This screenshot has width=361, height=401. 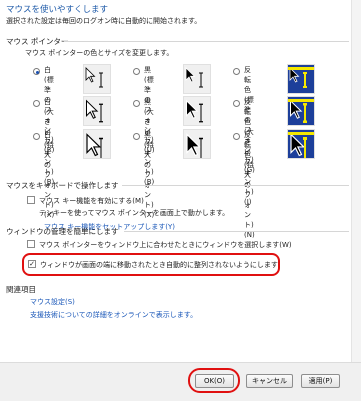 I want to click on pointer-option-label-line: 黒 (特大のフ, so click(x=149, y=155).